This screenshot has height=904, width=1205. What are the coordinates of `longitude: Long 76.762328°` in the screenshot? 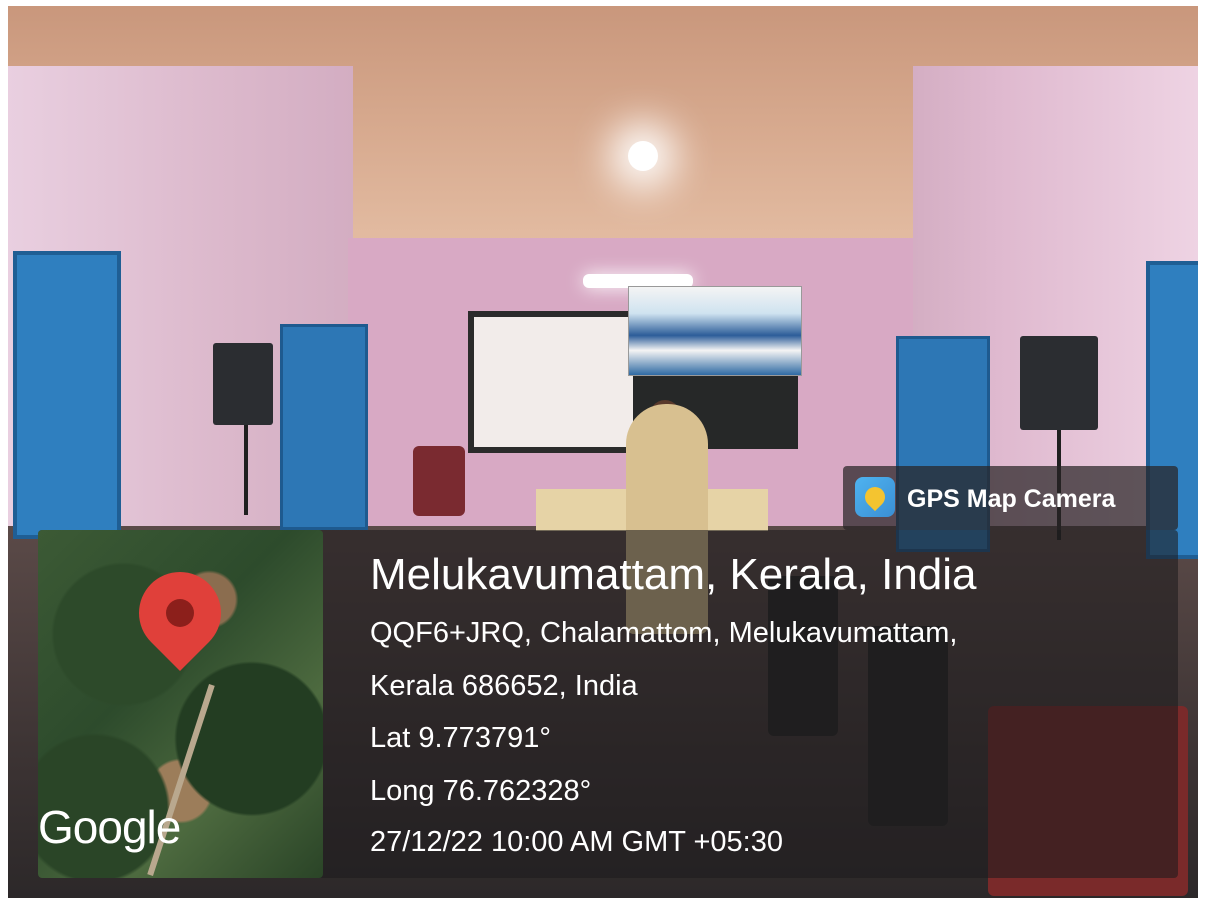 It's located at (481, 791).